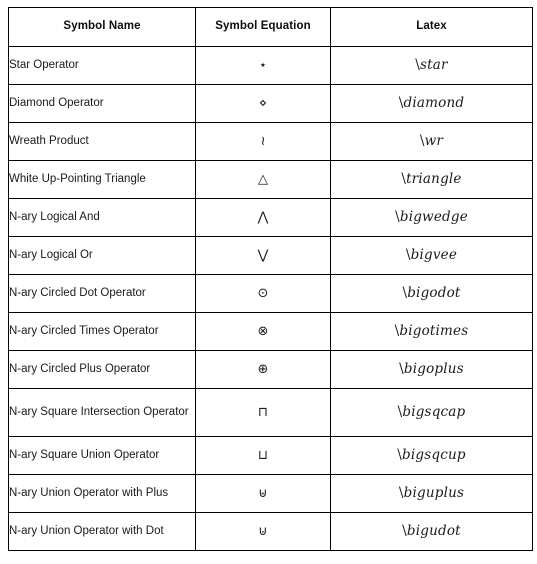 This screenshot has width=537, height=564. What do you see at coordinates (102, 493) in the screenshot?
I see `cell-symbol-name: N-ary Union Operator with Plus` at bounding box center [102, 493].